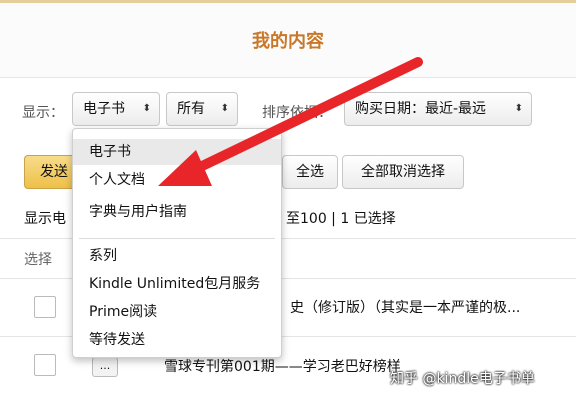 This screenshot has height=400, width=576. I want to click on summary-range: 至100 | 1 已选择, so click(341, 219).